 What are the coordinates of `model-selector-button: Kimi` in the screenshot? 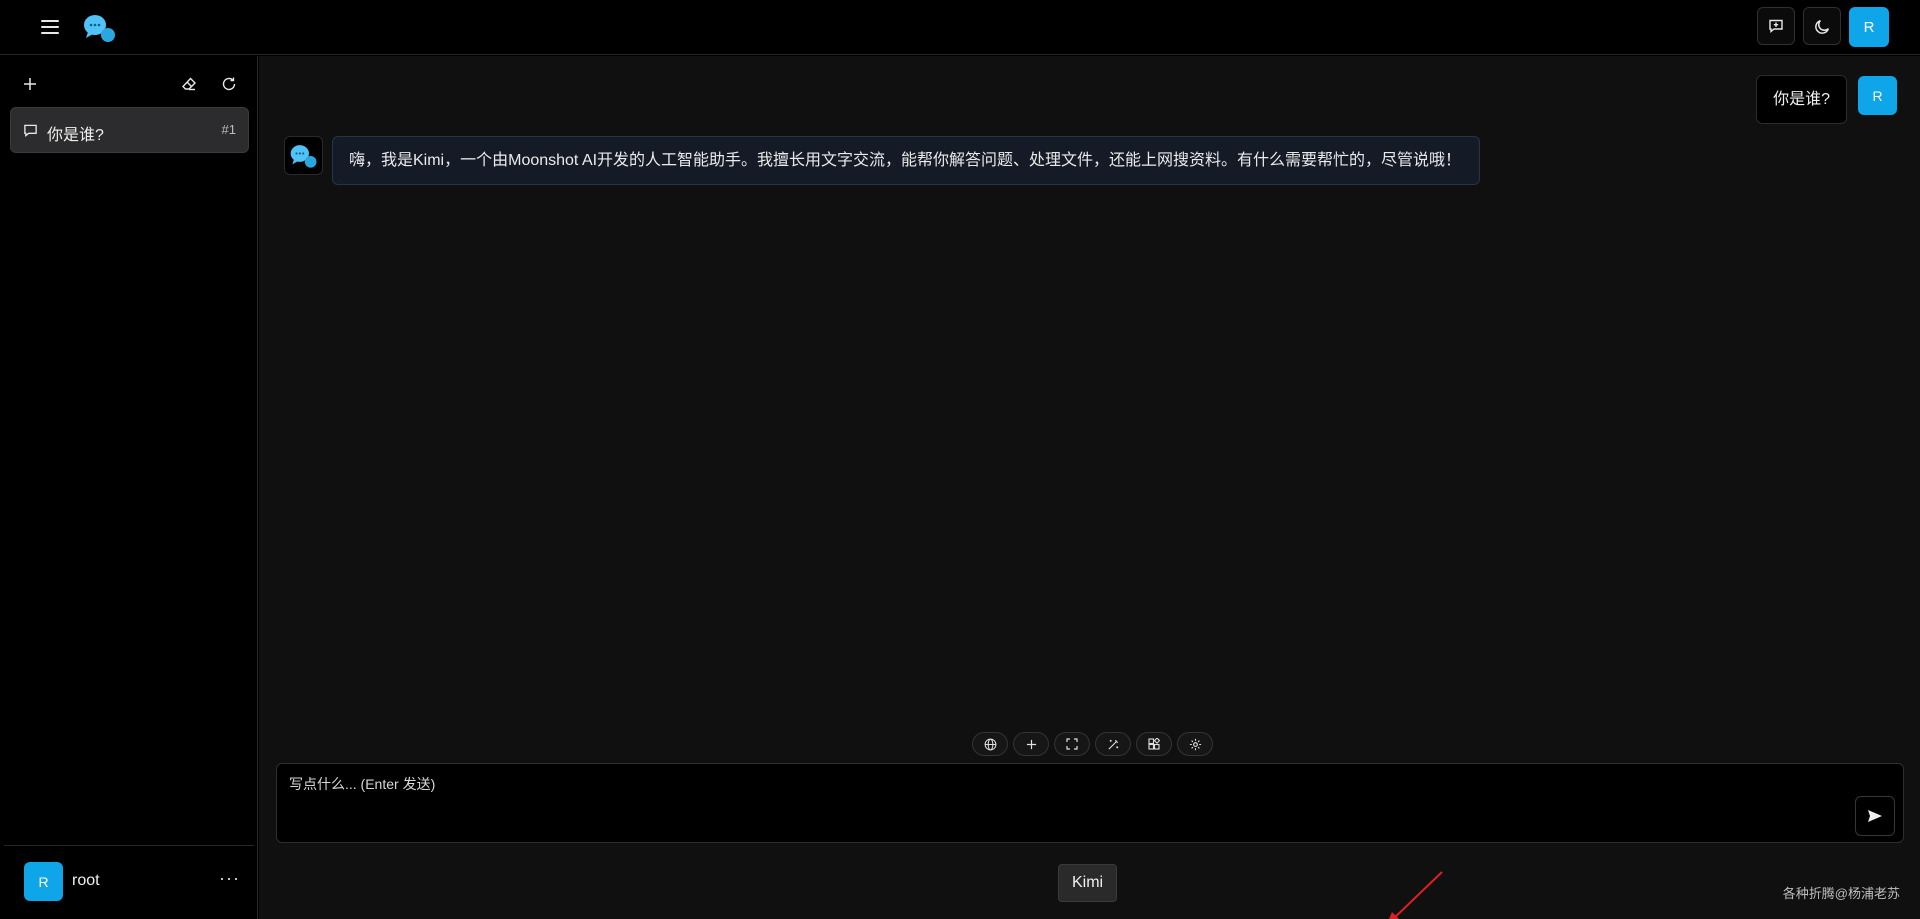 It's located at (1088, 883).